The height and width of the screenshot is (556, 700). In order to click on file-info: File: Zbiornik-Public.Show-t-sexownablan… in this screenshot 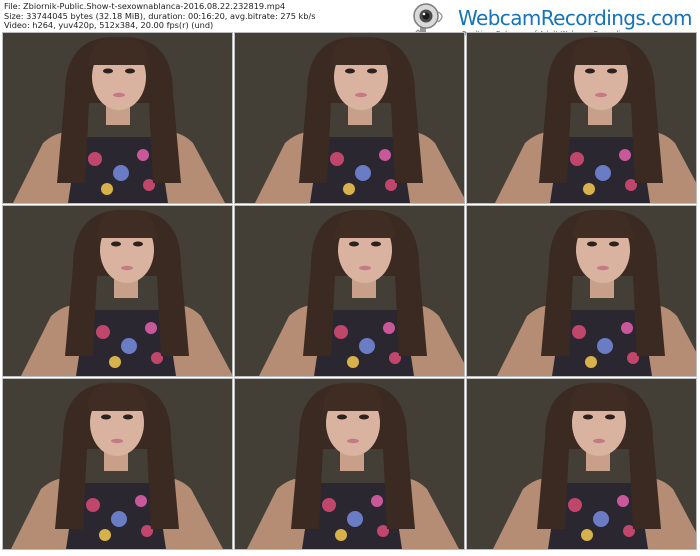, I will do `click(160, 16)`.